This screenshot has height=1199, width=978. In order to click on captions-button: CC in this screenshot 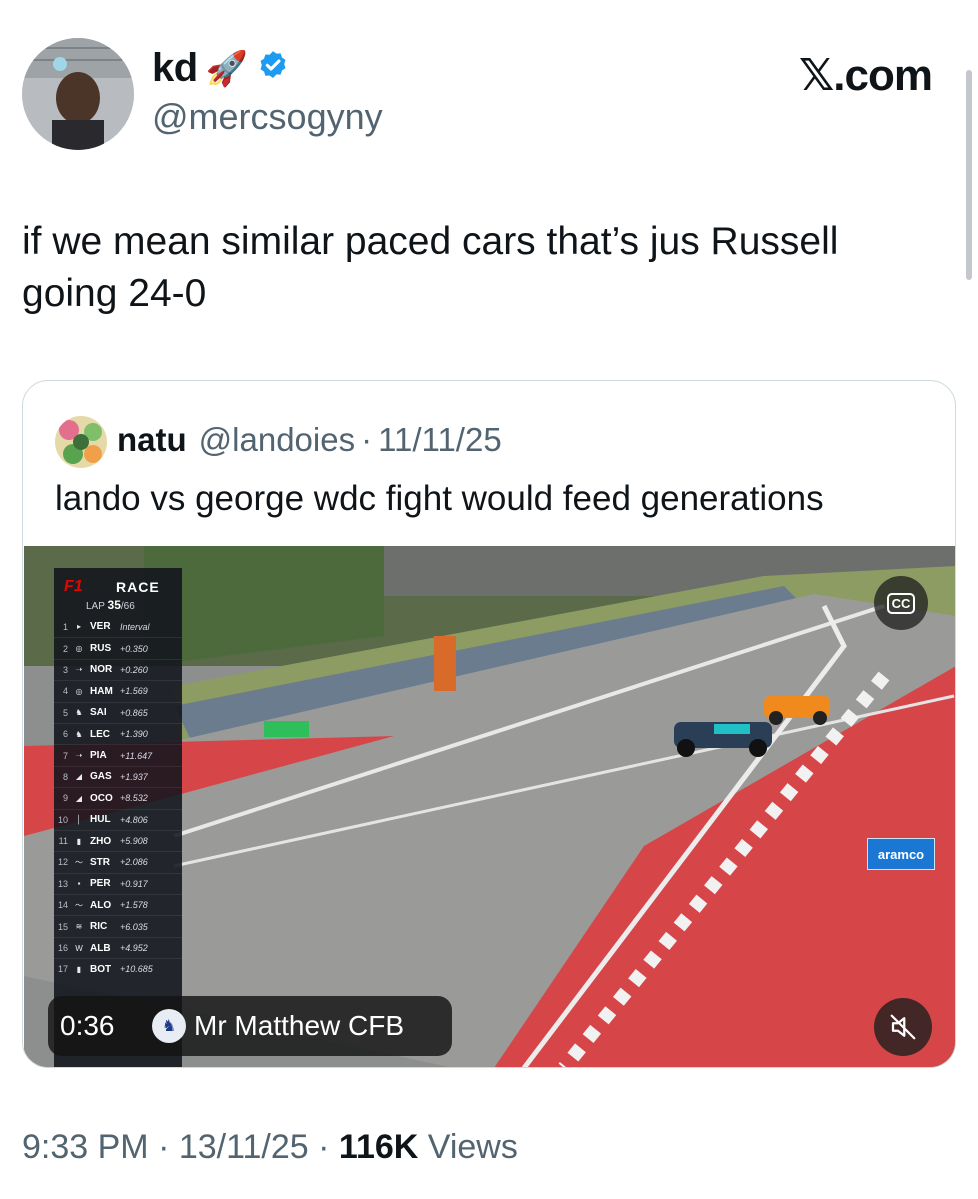, I will do `click(901, 603)`.